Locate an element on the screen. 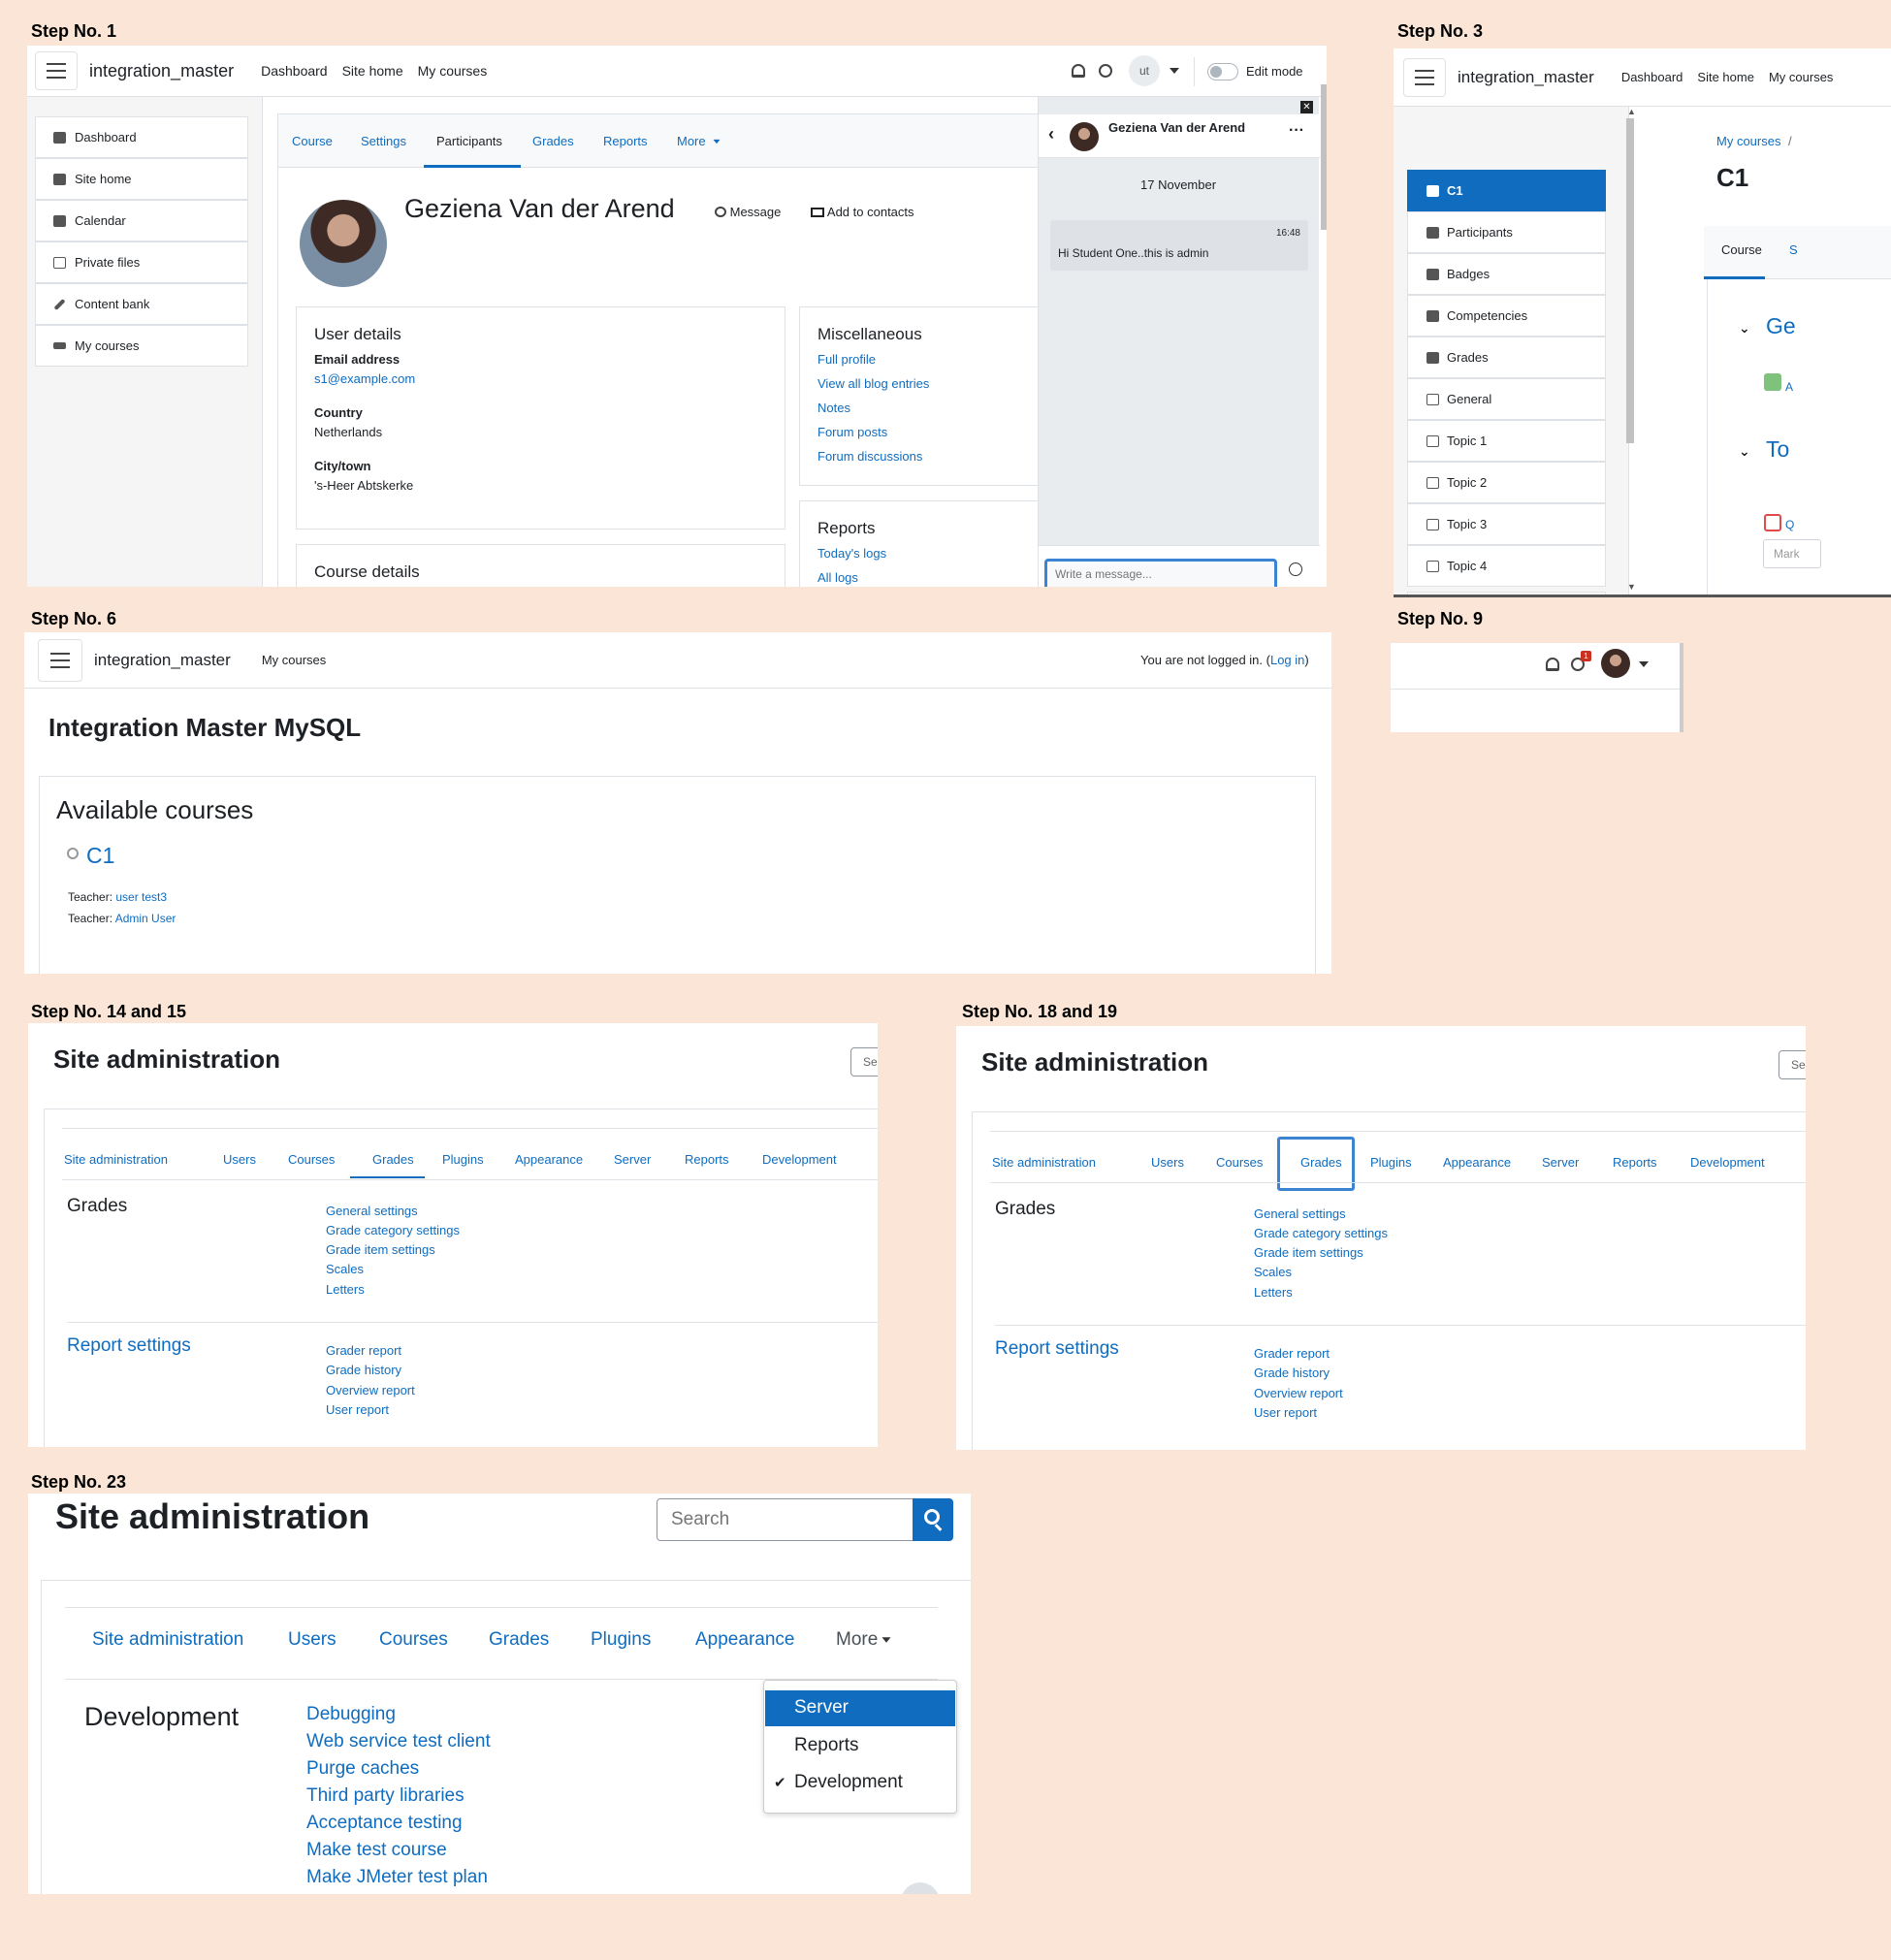 The height and width of the screenshot is (1960, 1891). forum-discussions-link: Forum discussions is located at coordinates (870, 456).